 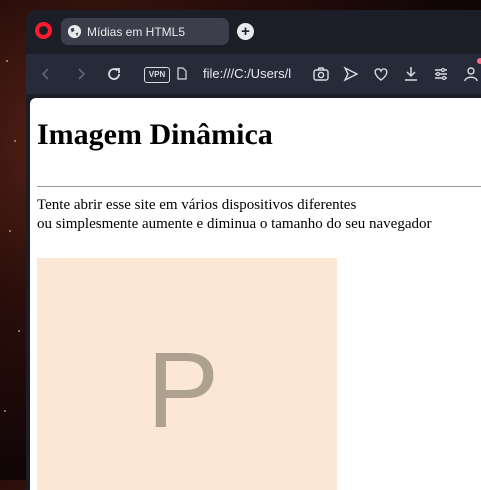 I want to click on opera-logo-icon, so click(x=43, y=30).